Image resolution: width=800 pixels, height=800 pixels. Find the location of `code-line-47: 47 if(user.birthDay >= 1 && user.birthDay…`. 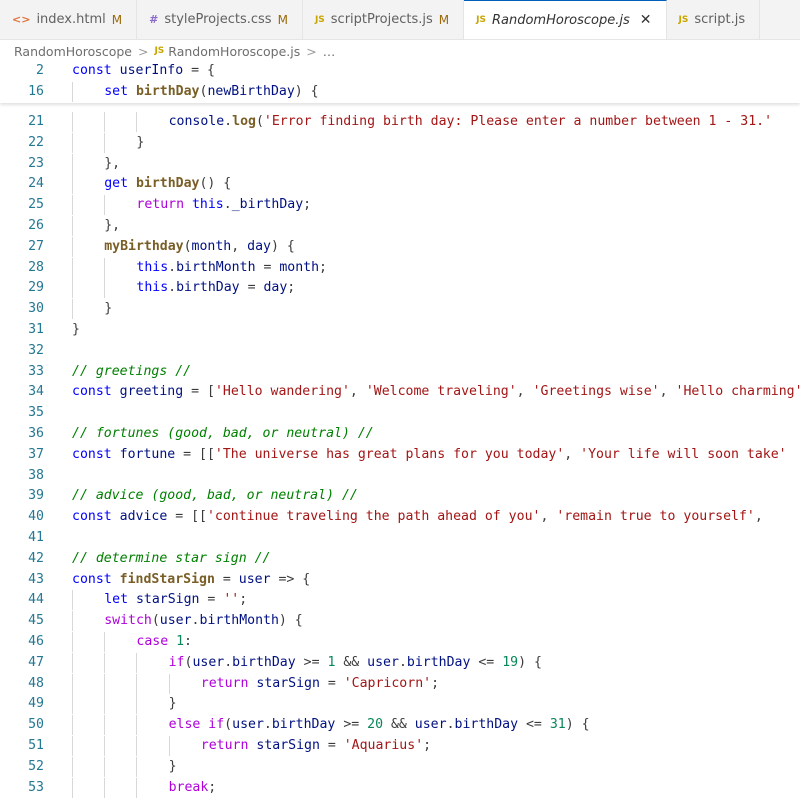

code-line-47: 47 if(user.birthDay >= 1 && user.birthDay… is located at coordinates (400, 662).